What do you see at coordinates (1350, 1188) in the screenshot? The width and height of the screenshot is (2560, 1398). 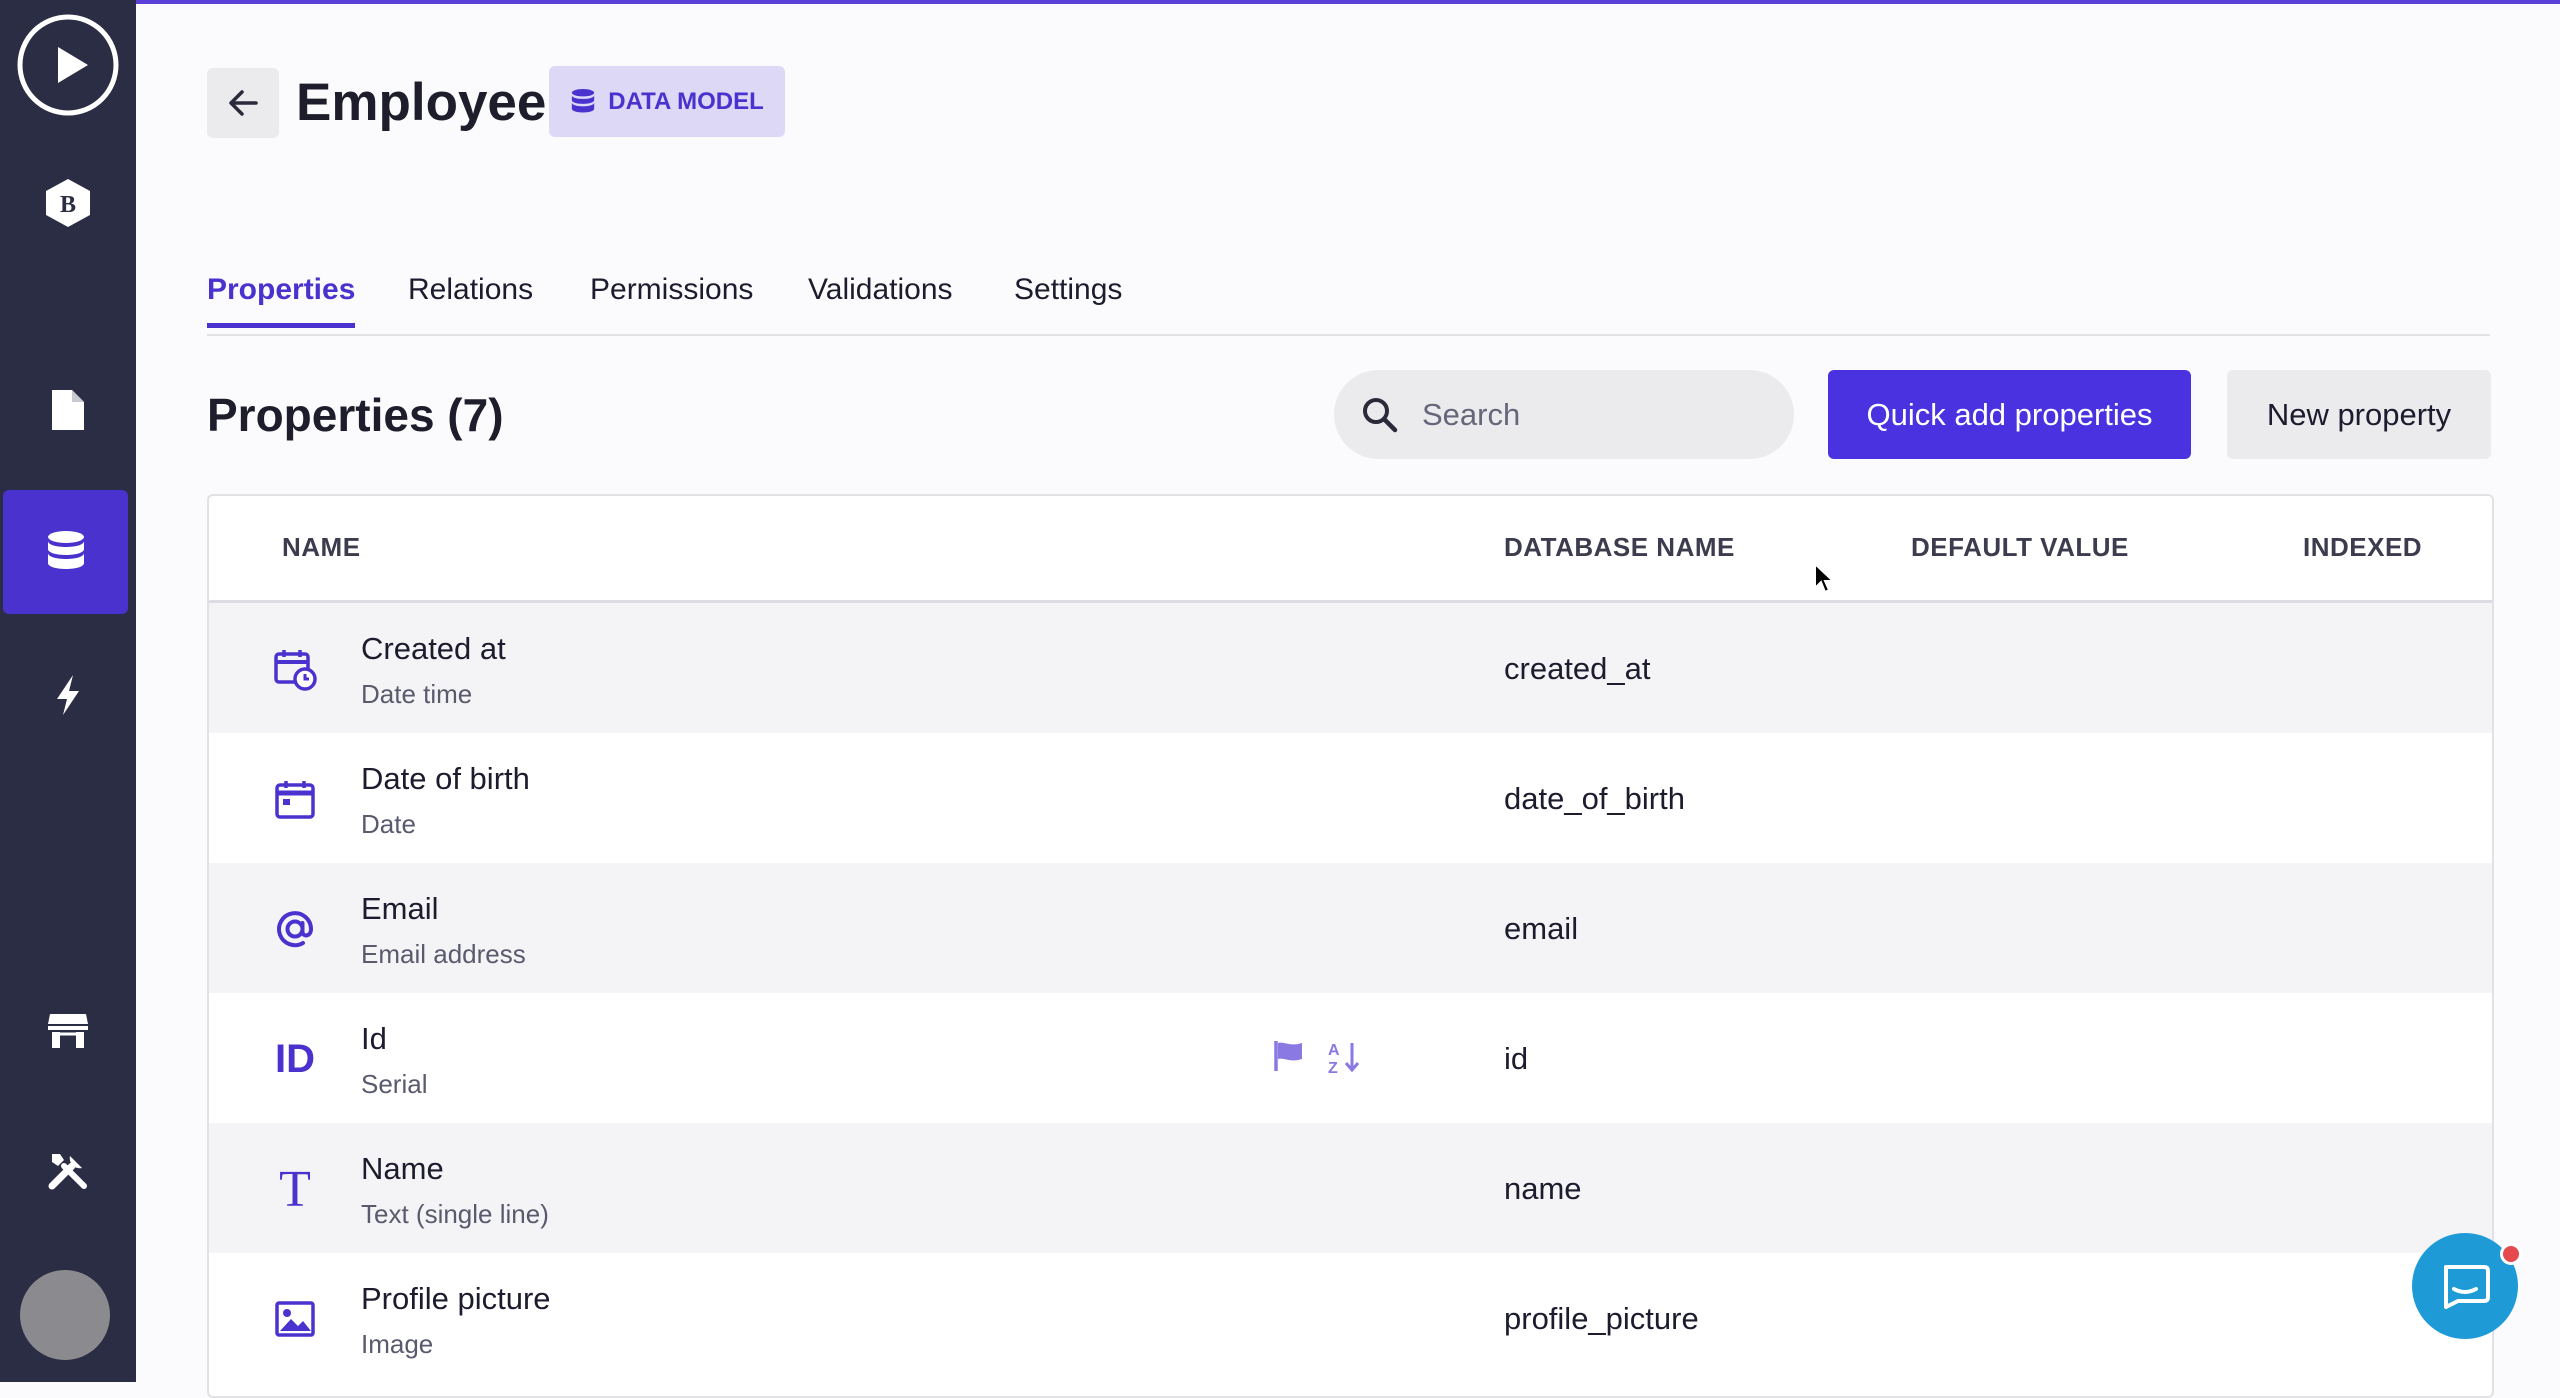 I see `table-row: T Name Text (single line) name` at bounding box center [1350, 1188].